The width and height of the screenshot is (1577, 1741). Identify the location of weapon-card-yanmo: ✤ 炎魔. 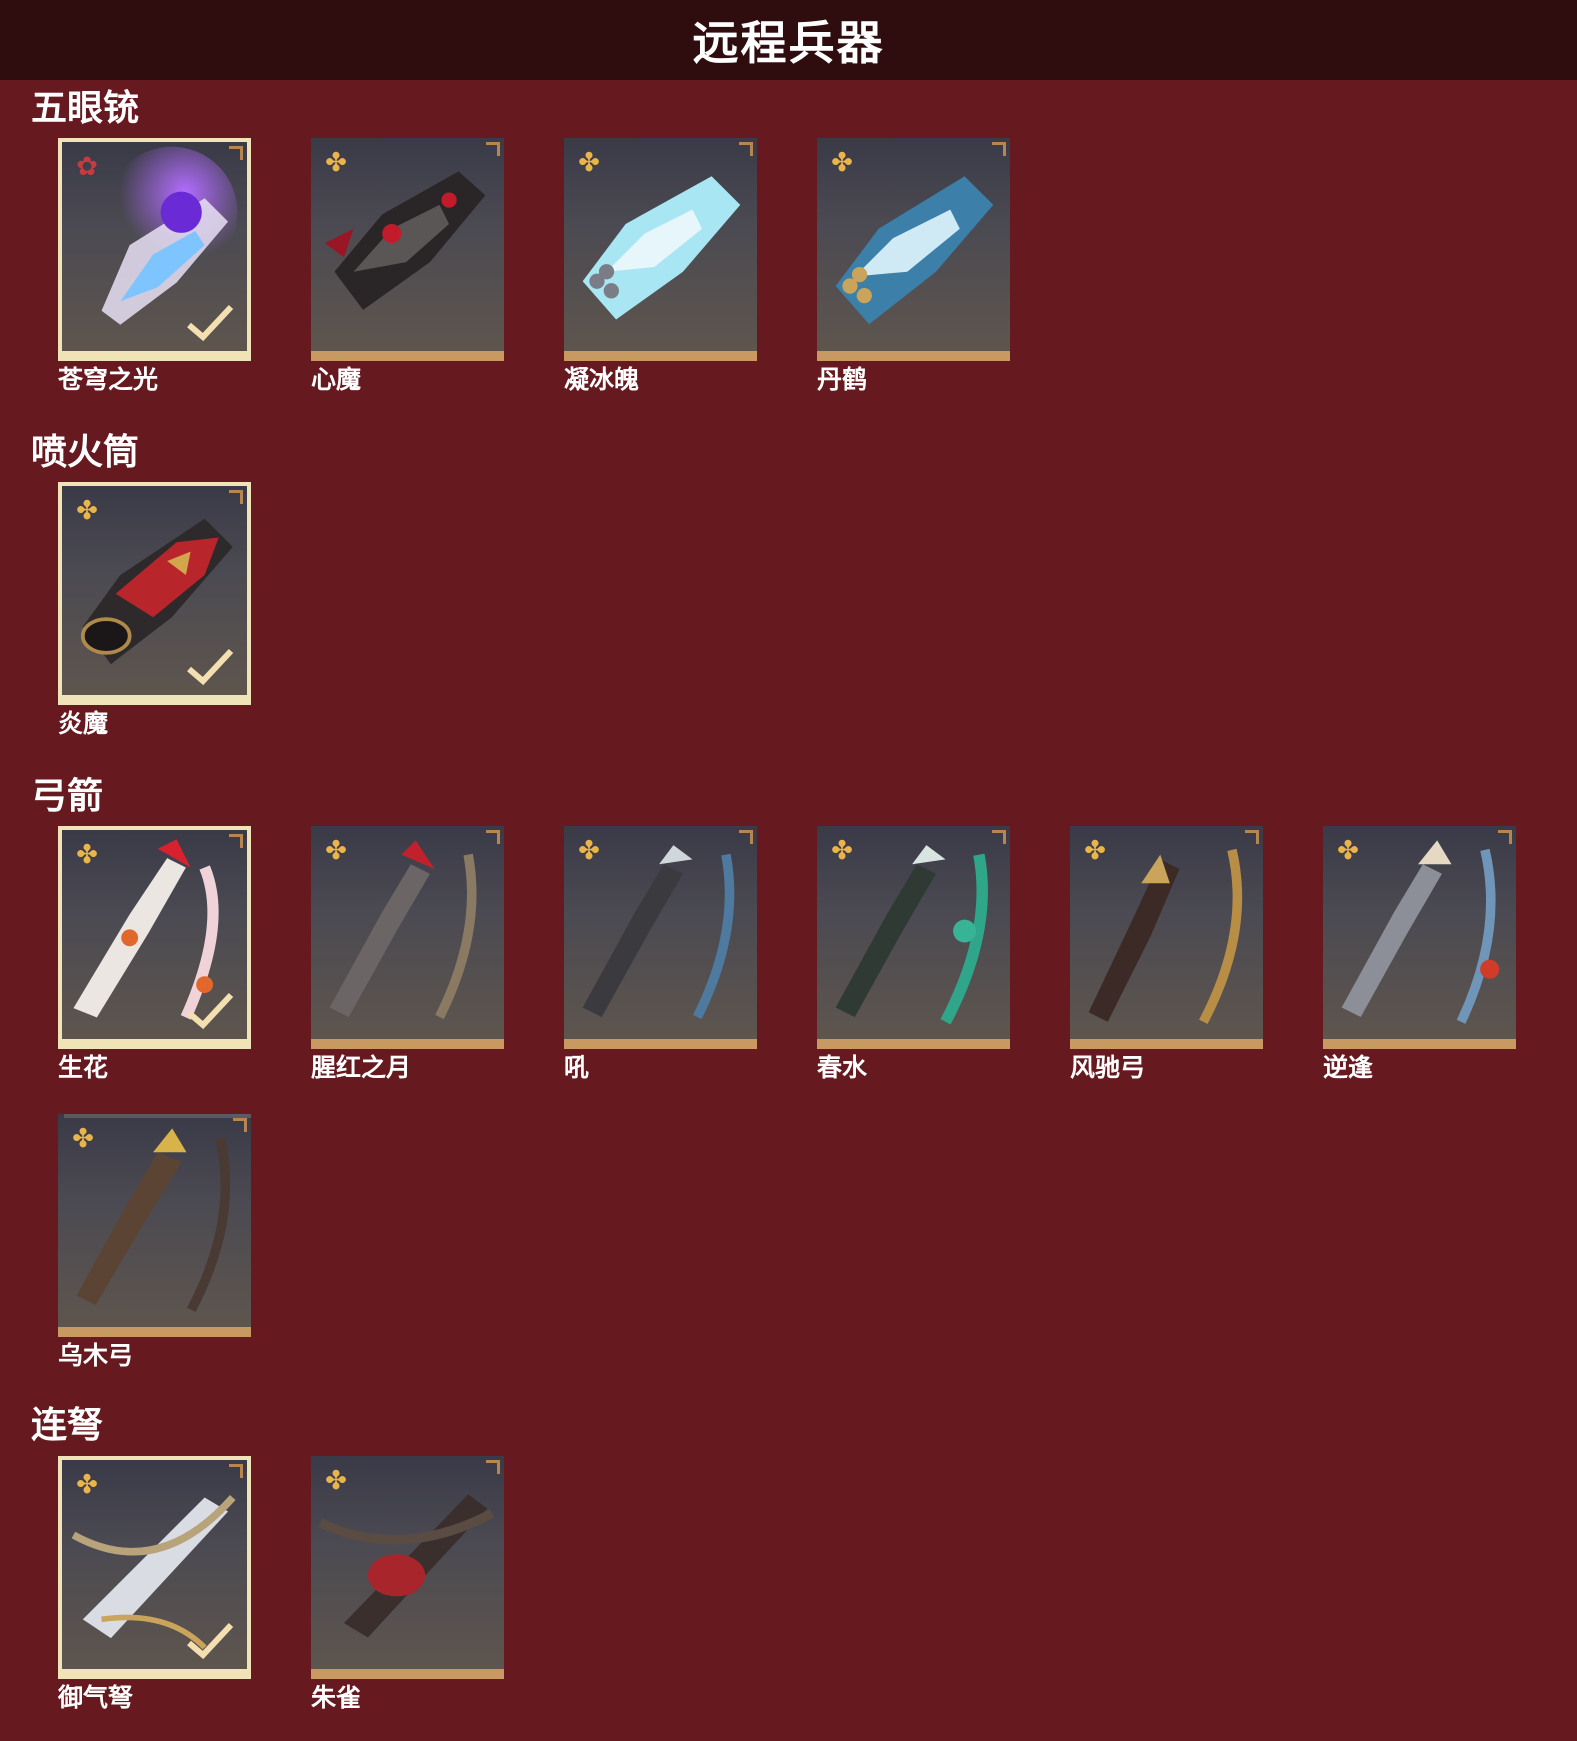
(154, 610).